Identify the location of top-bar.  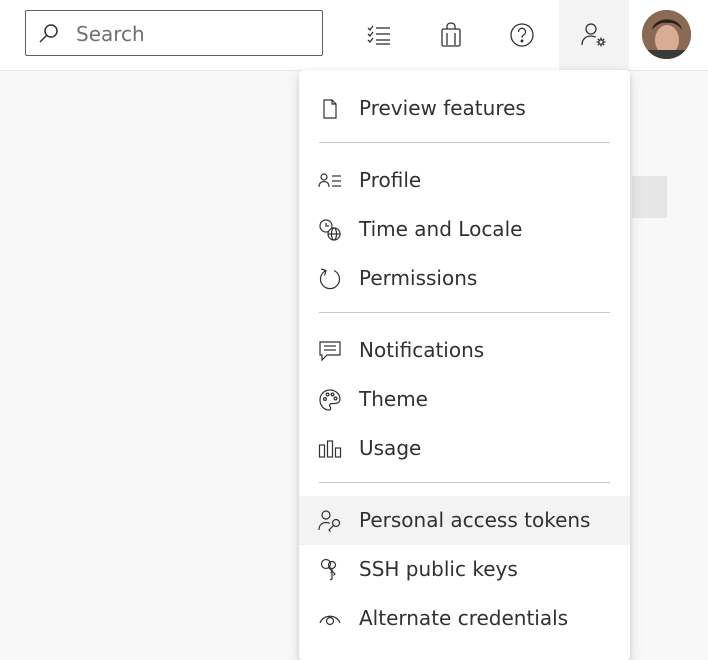
(354, 35).